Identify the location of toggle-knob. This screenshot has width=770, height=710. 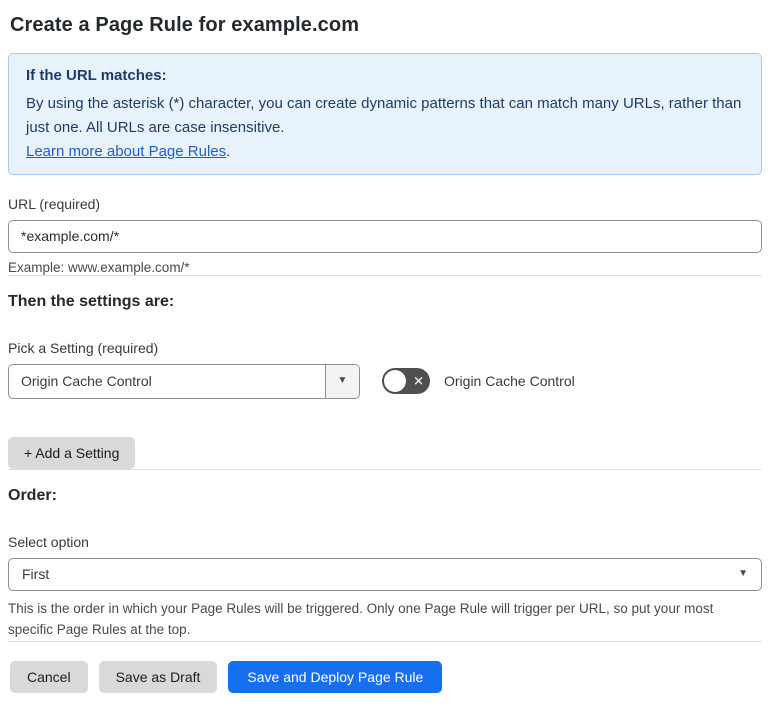
(395, 381).